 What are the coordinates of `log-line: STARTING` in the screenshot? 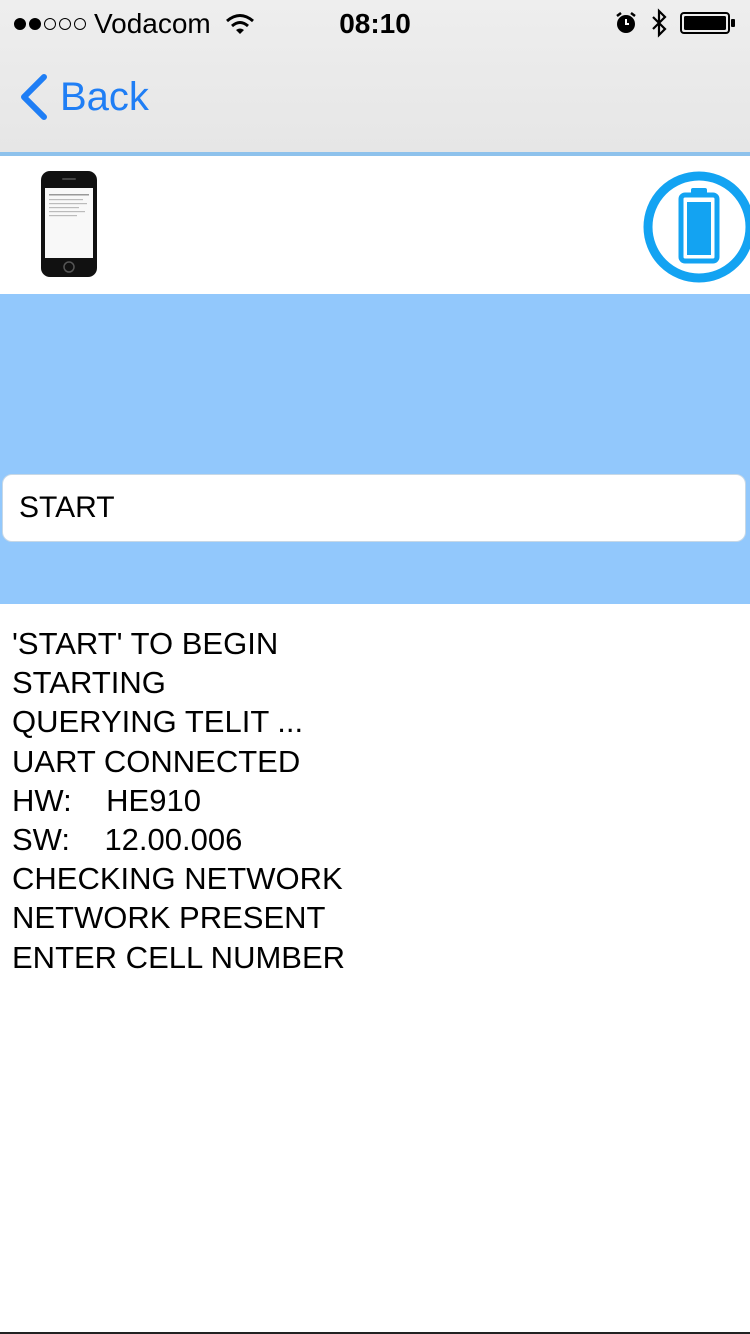 It's located at (89, 683).